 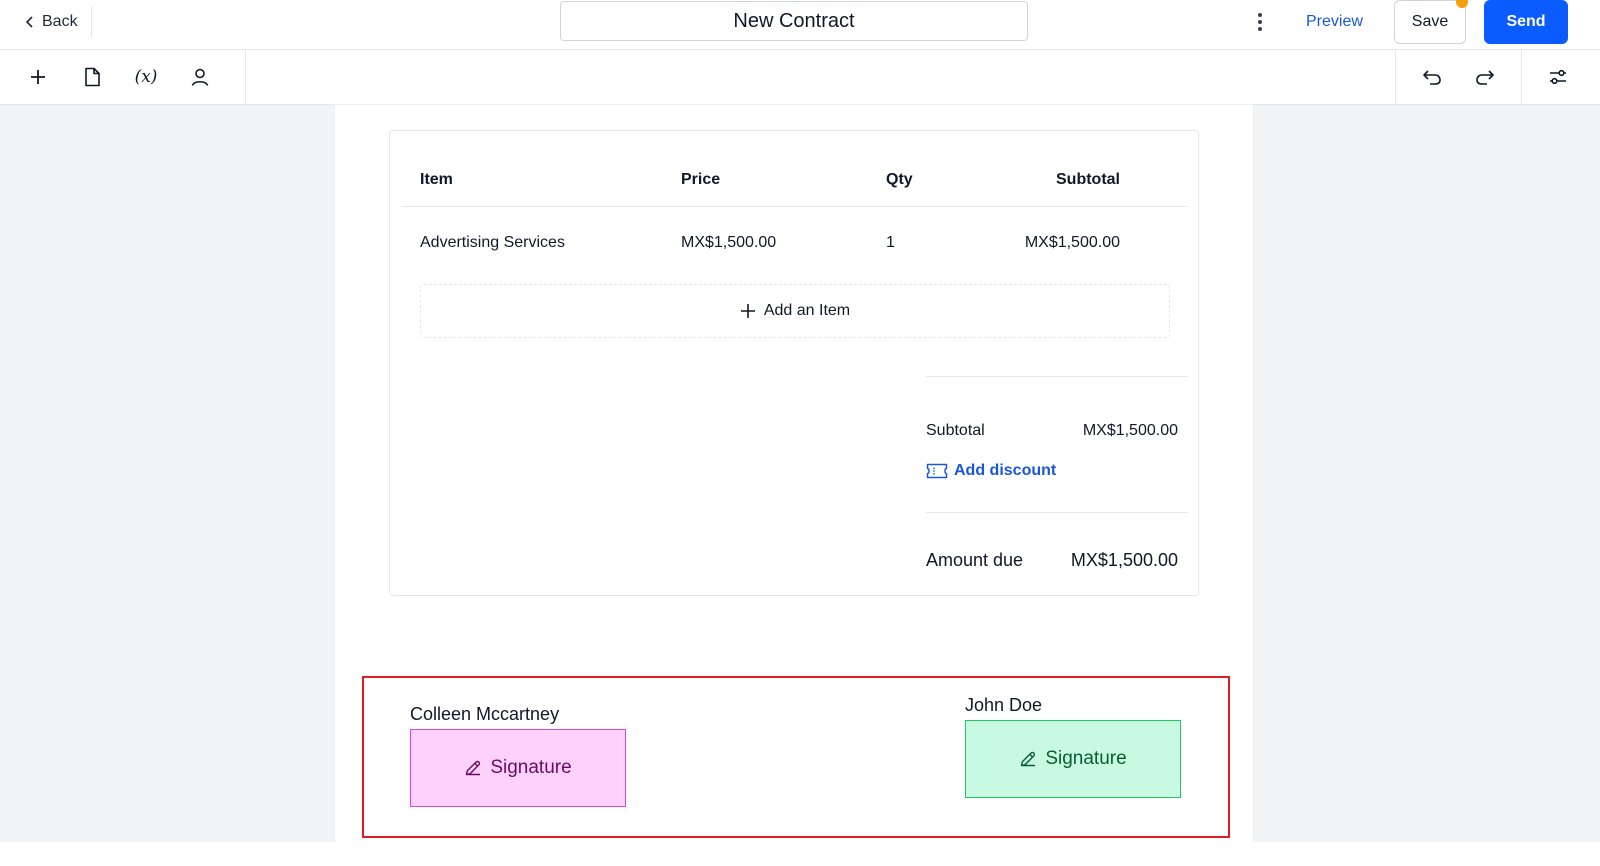 What do you see at coordinates (146, 77) in the screenshot?
I see `variable-icon: (x)` at bounding box center [146, 77].